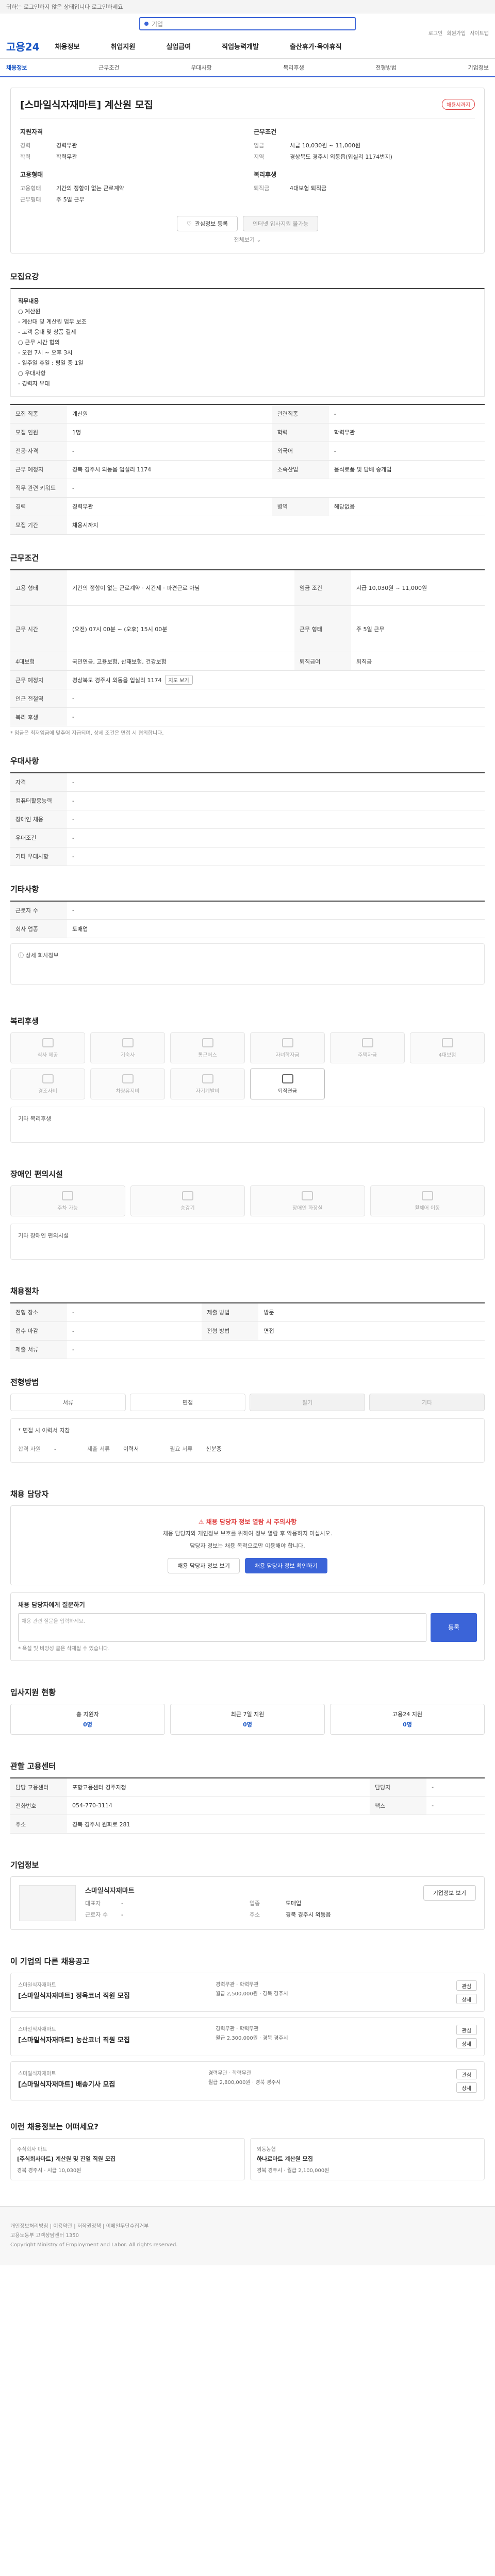 This screenshot has height=2576, width=495. I want to click on cell-value: 경상북도 경주시 외동읍 입실리 1174, so click(117, 680).